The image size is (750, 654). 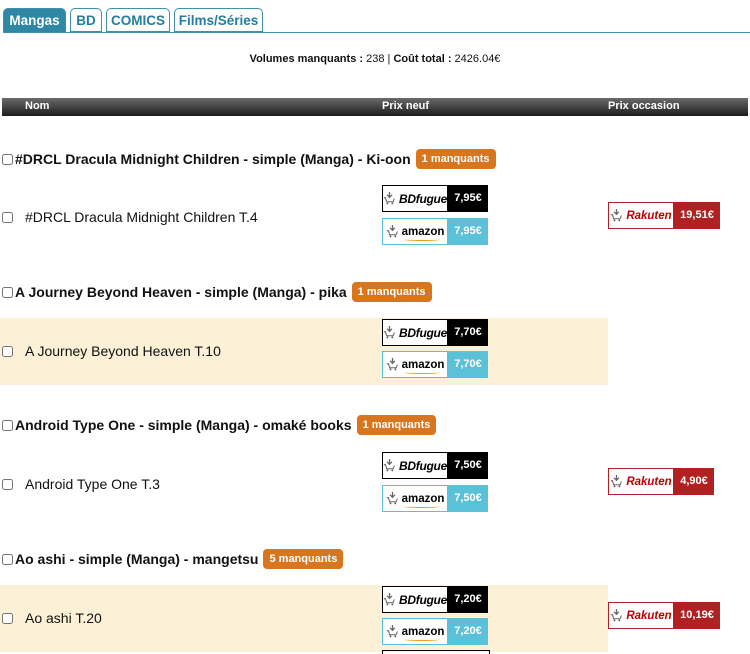 I want to click on rakuten-price-button: Rakuten 19,51€, so click(x=664, y=215).